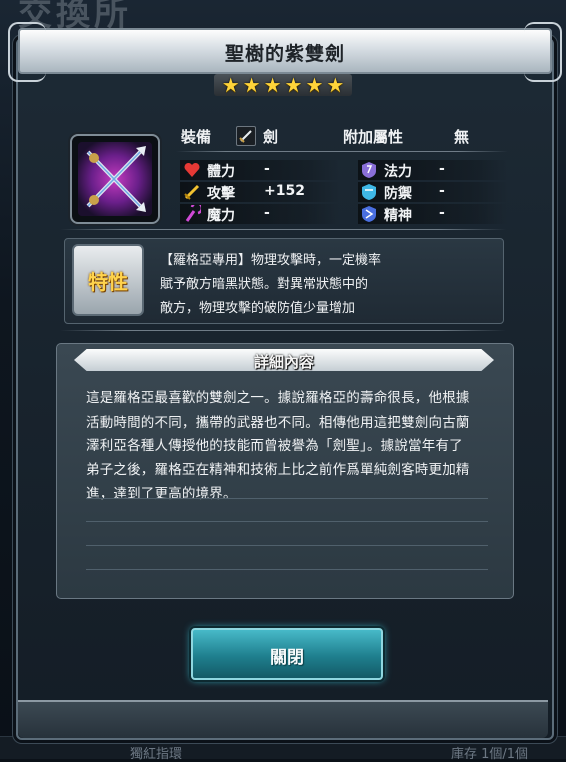 The height and width of the screenshot is (762, 566). What do you see at coordinates (489, 754) in the screenshot?
I see `background-stock-count: 庫存 1個/1個` at bounding box center [489, 754].